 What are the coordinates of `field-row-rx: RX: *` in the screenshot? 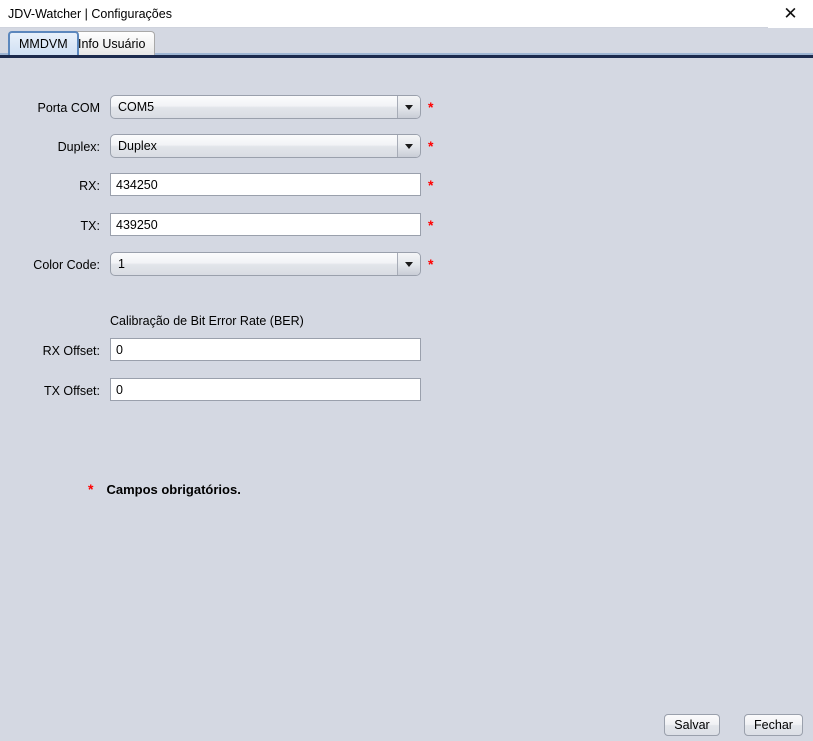 It's located at (220, 186).